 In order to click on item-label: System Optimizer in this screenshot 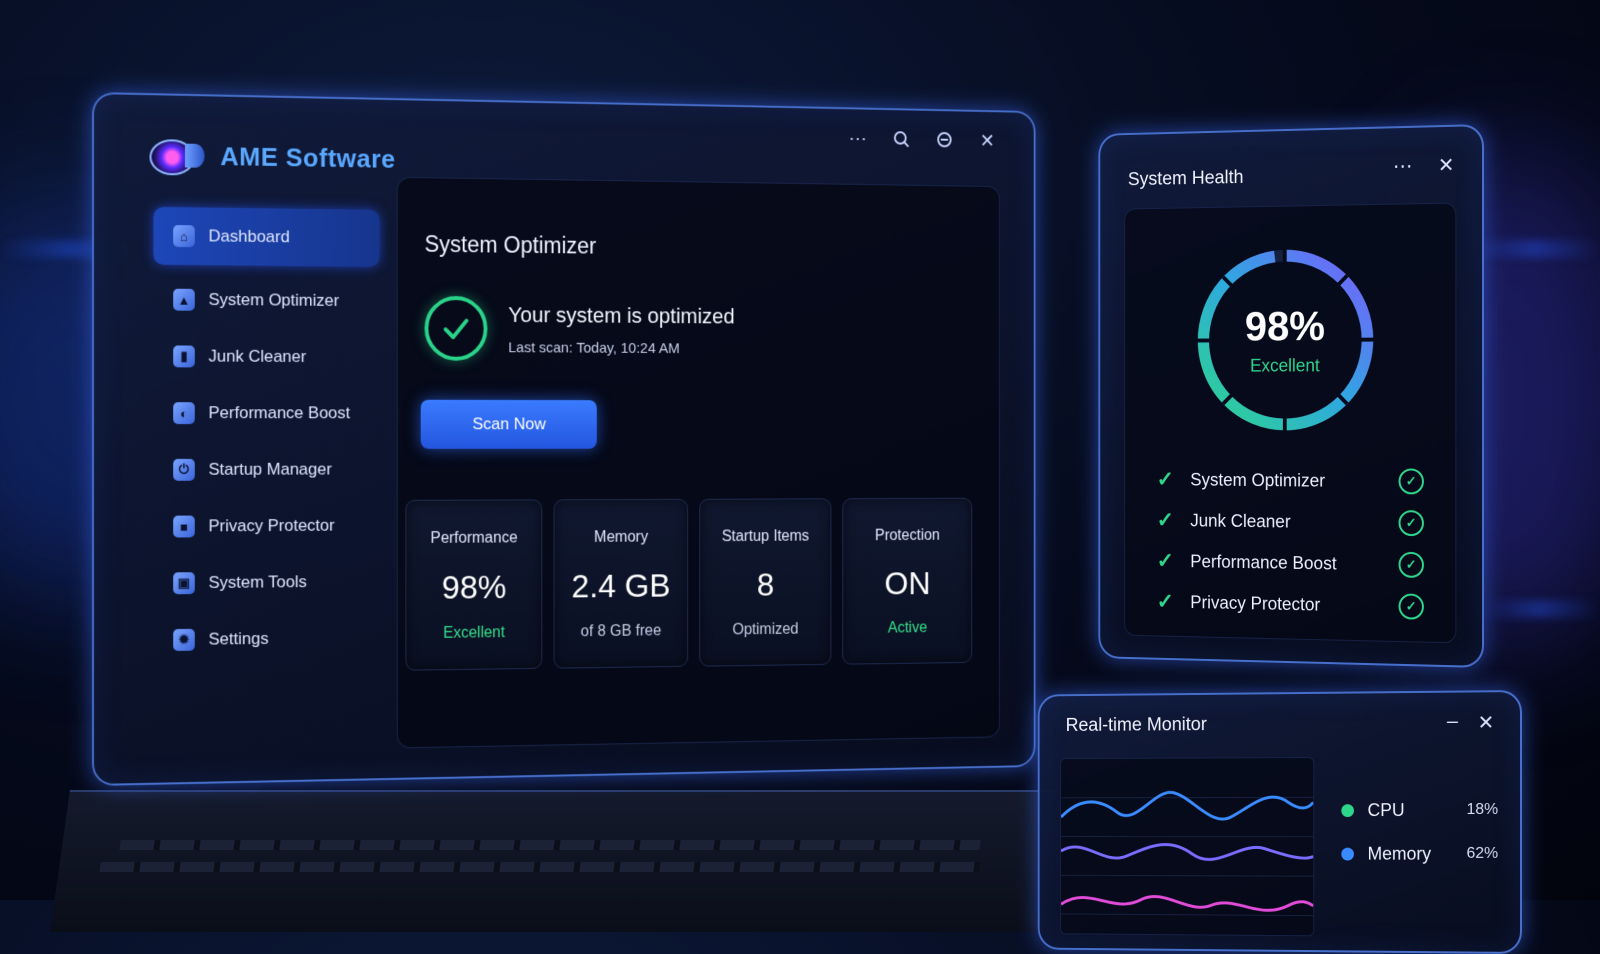, I will do `click(1294, 480)`.